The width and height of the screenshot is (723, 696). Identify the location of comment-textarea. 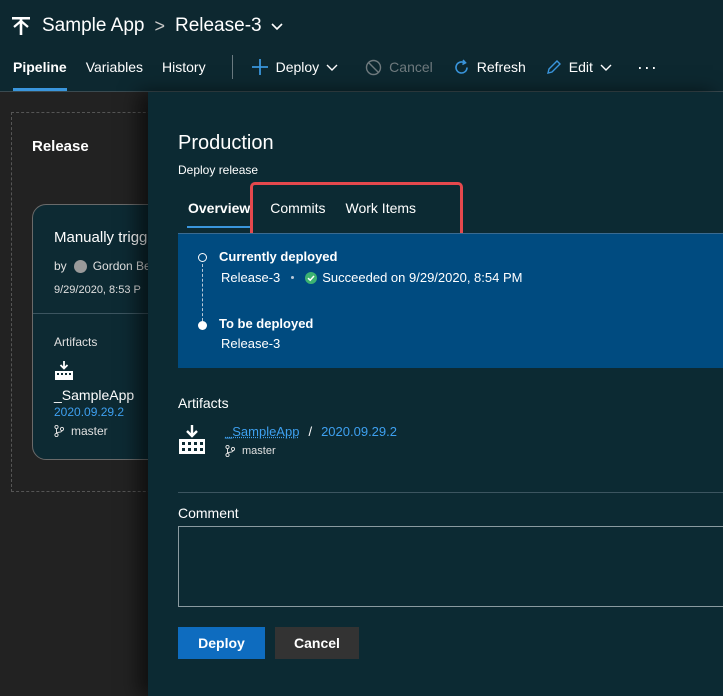
(450, 566).